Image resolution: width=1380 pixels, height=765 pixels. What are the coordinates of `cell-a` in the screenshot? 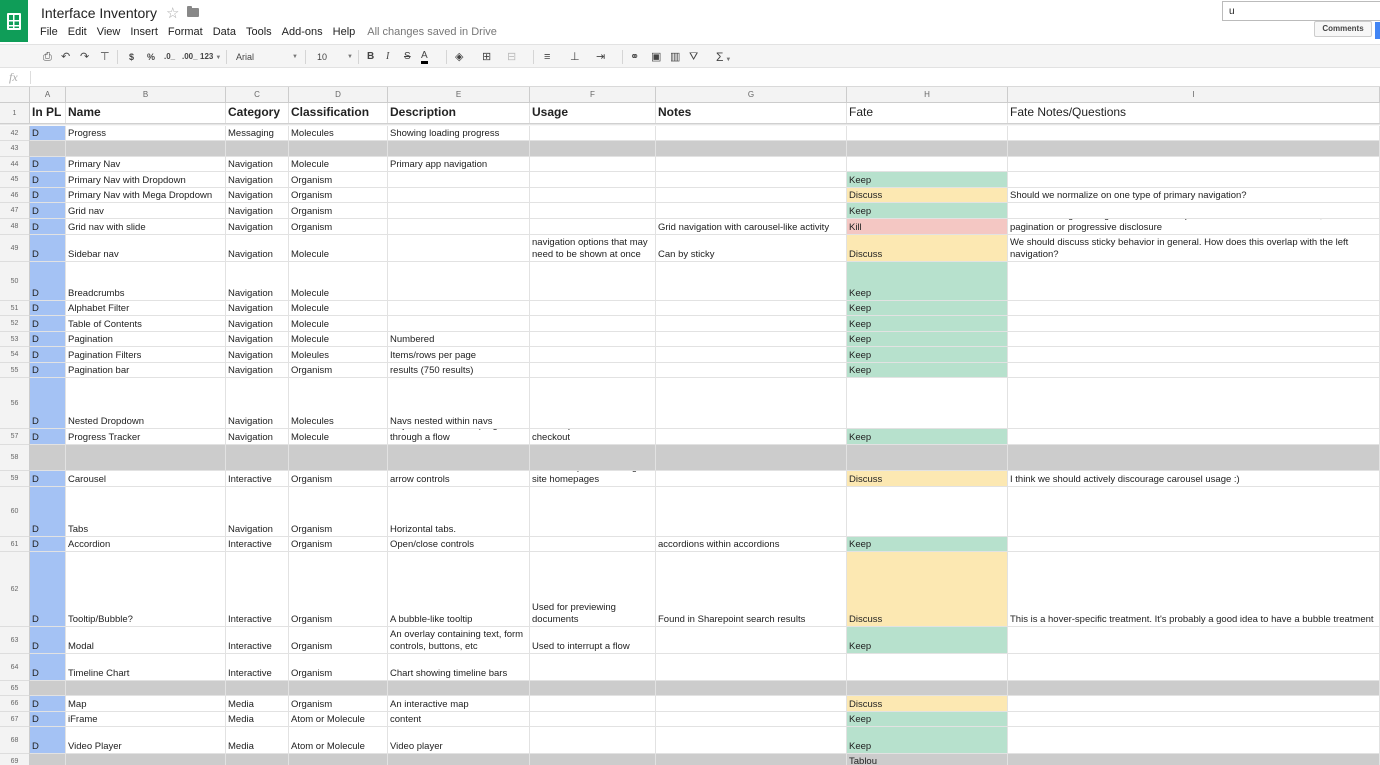 It's located at (48, 149).